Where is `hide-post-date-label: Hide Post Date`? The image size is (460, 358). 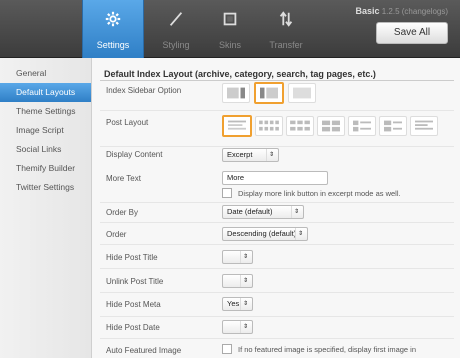 hide-post-date-label: Hide Post Date is located at coordinates (133, 327).